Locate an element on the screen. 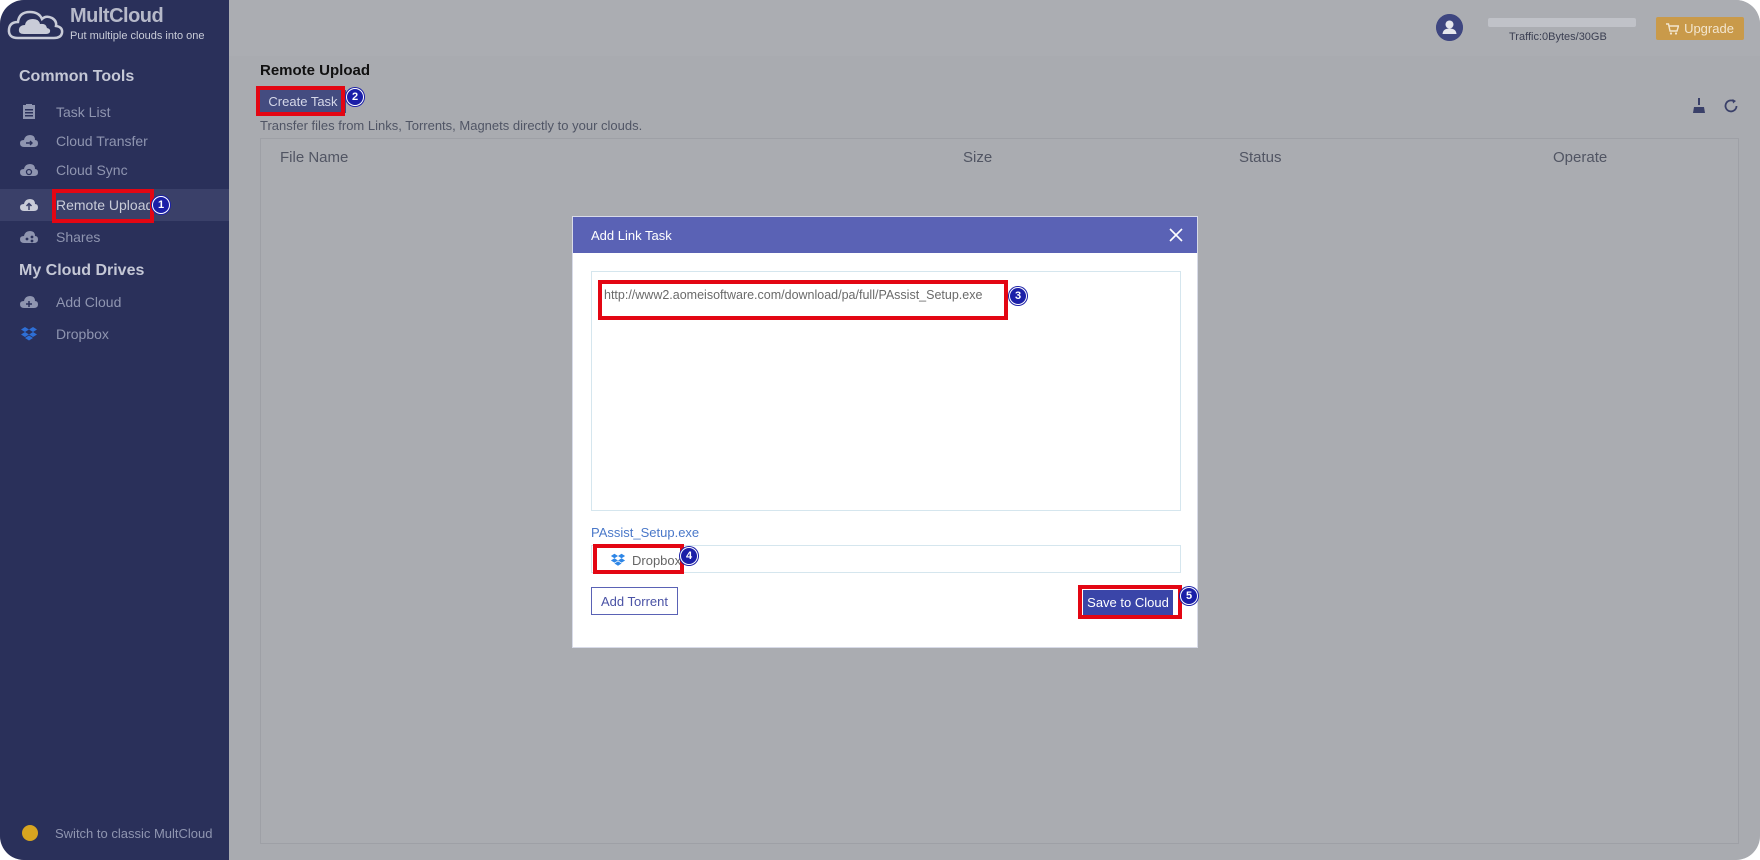 This screenshot has height=860, width=1760. user-avatar-icon is located at coordinates (1449, 27).